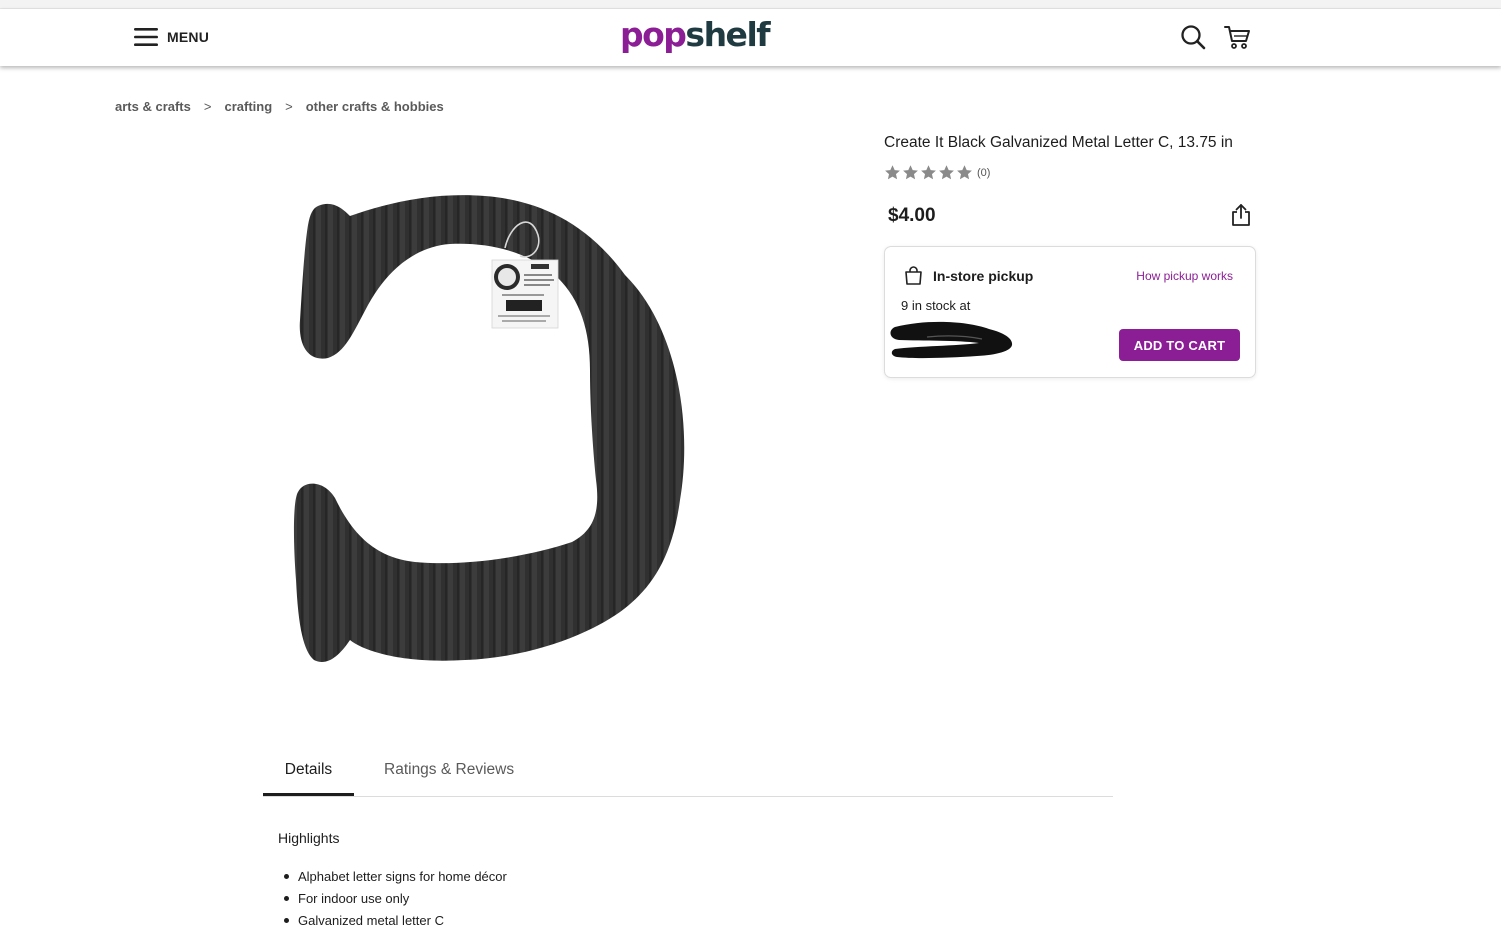  I want to click on how-pickup-works-link: How pickup works, so click(1184, 276).